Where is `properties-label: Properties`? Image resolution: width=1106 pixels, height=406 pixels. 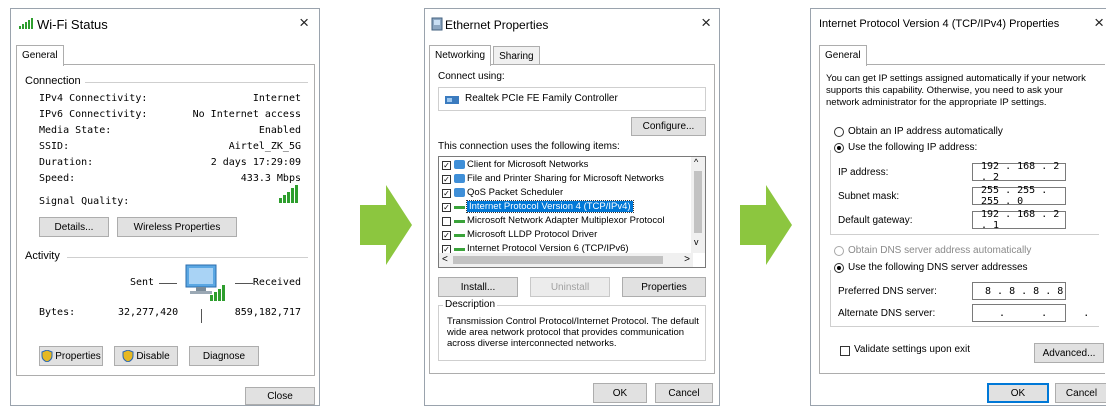 properties-label: Properties is located at coordinates (78, 356).